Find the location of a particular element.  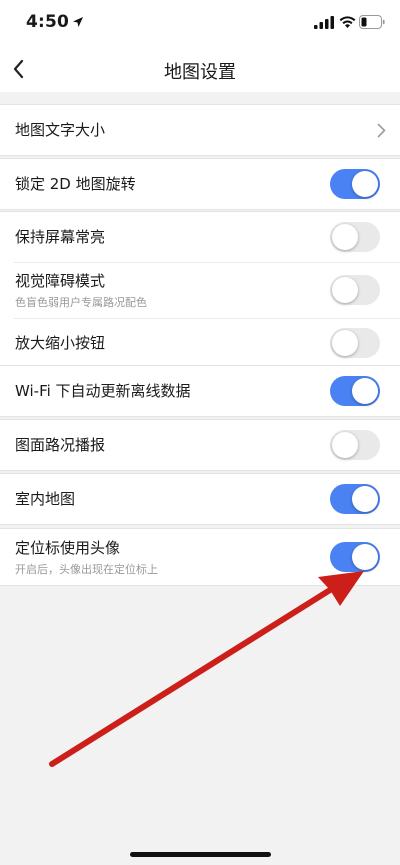

settings-group-avatar: 定位标使用头像 开启后，头像出现在定位标上 is located at coordinates (200, 557).